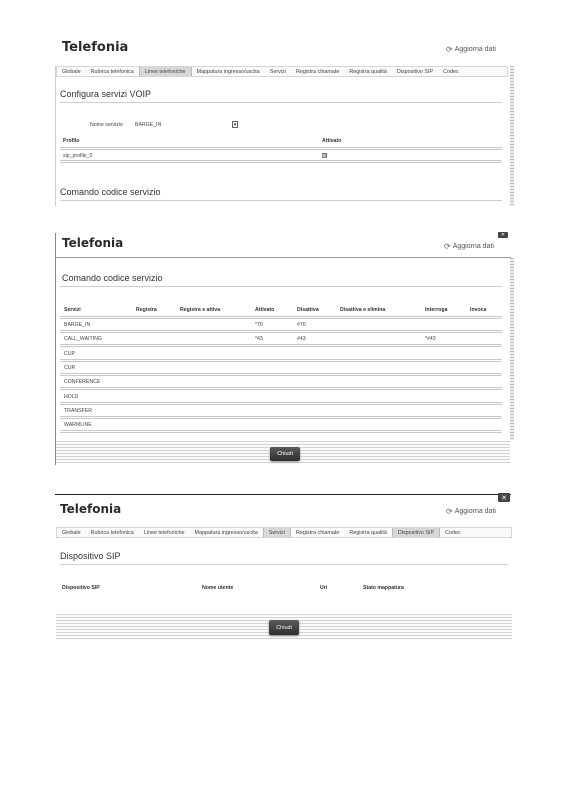 The image size is (566, 800). What do you see at coordinates (200, 310) in the screenshot?
I see `col-header: Registra e attiva` at bounding box center [200, 310].